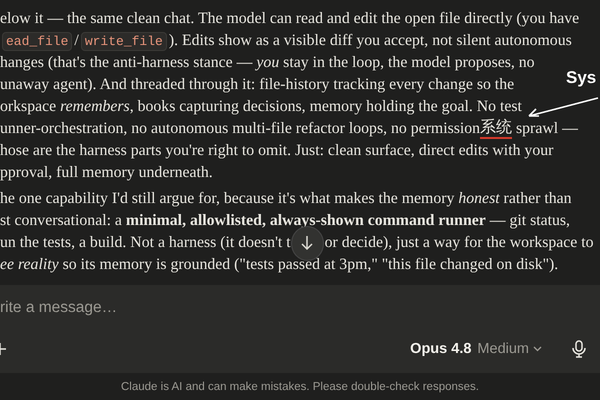  I want to click on model-name: Opus 4.8, so click(441, 349).